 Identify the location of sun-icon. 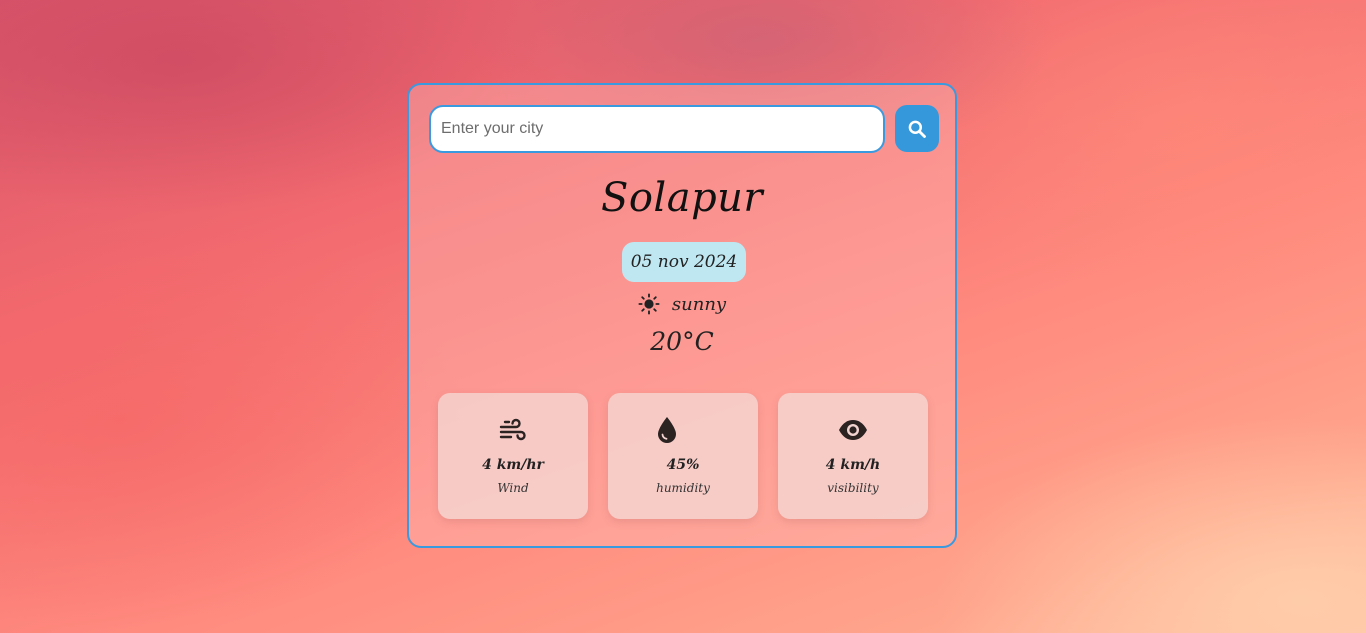
(649, 304).